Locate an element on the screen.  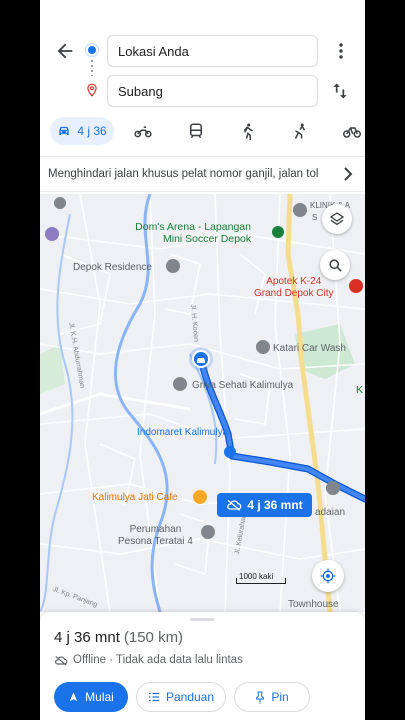
start-button: Mulai is located at coordinates (91, 697).